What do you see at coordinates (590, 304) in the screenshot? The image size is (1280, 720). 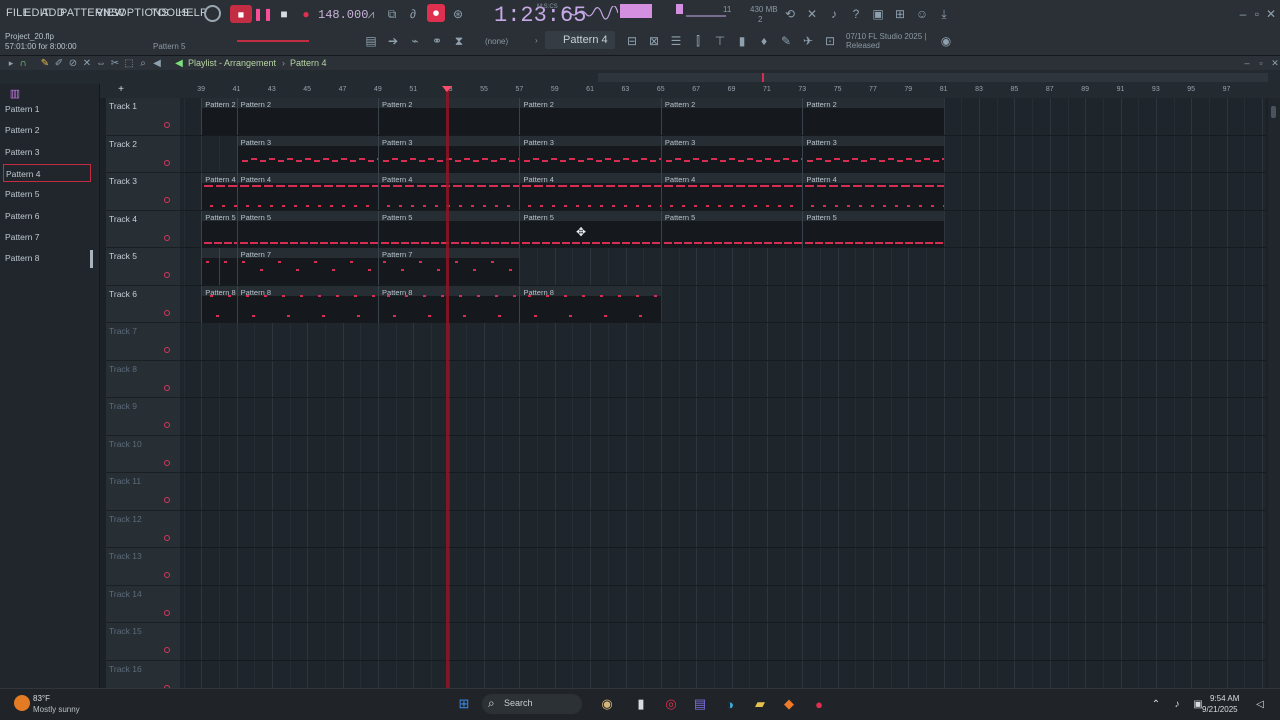 I see `pattern-clip: Pattern 8` at bounding box center [590, 304].